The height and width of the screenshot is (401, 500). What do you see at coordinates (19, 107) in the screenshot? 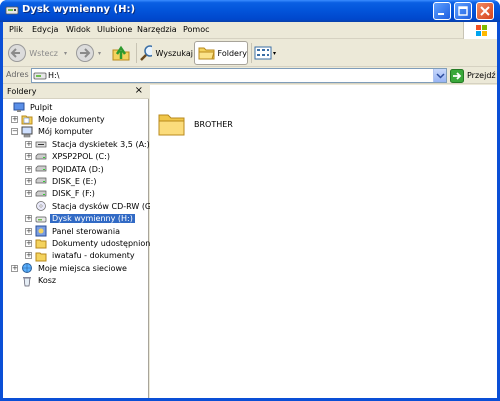
I see `desktop-icon` at bounding box center [19, 107].